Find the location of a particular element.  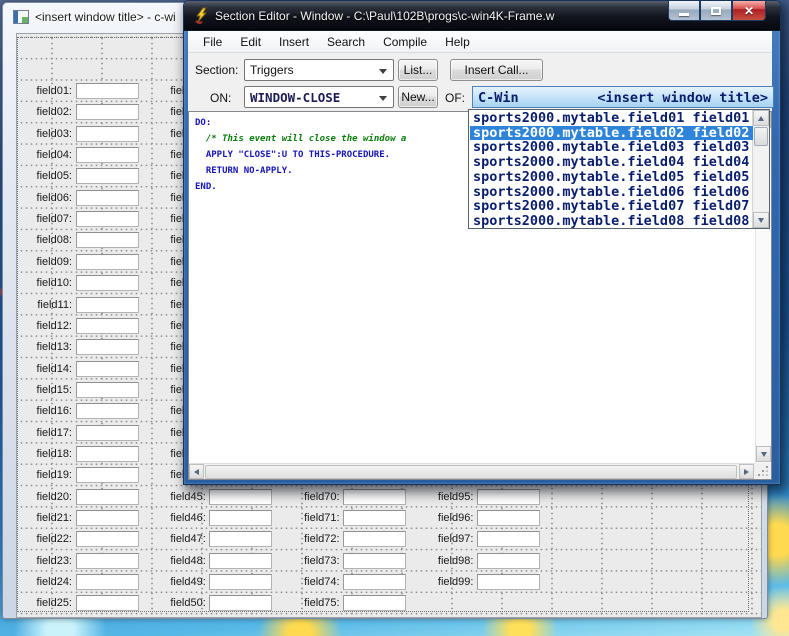

menu-item-insert: Insert is located at coordinates (294, 42).